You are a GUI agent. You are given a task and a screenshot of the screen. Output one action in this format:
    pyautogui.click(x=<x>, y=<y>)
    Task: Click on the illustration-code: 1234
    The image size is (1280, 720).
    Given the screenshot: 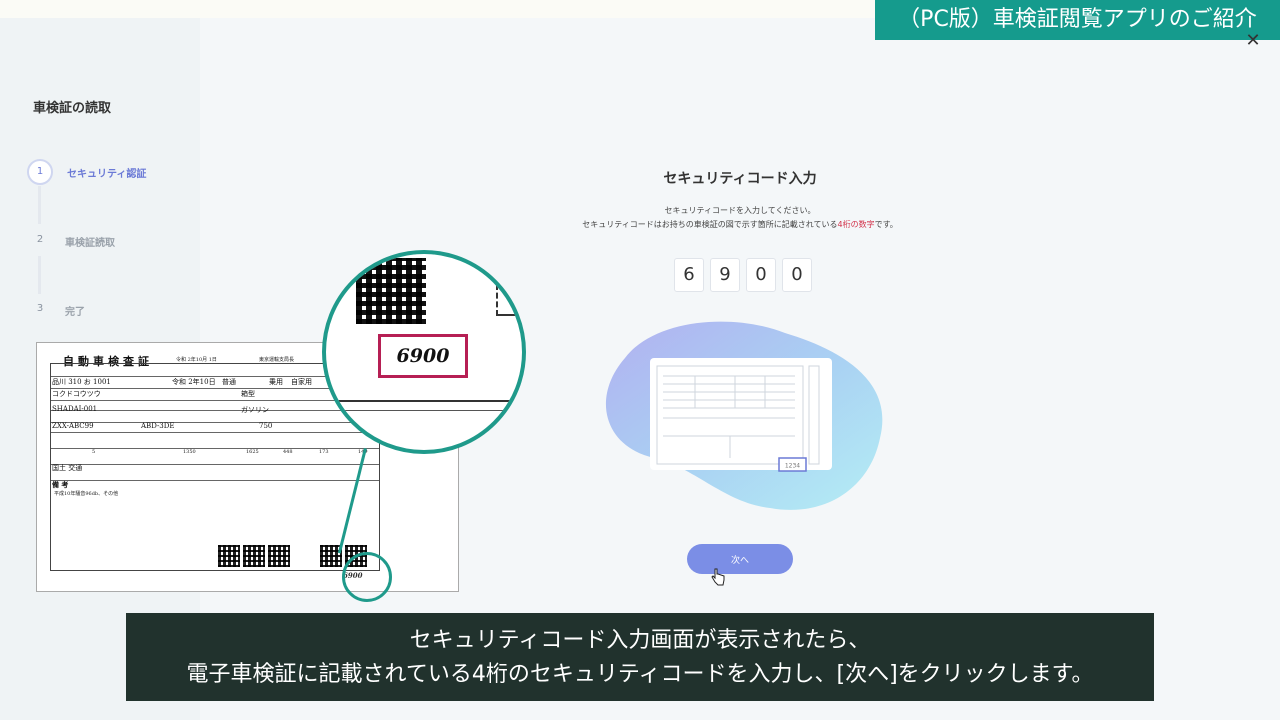 What is the action you would take?
    pyautogui.click(x=792, y=466)
    